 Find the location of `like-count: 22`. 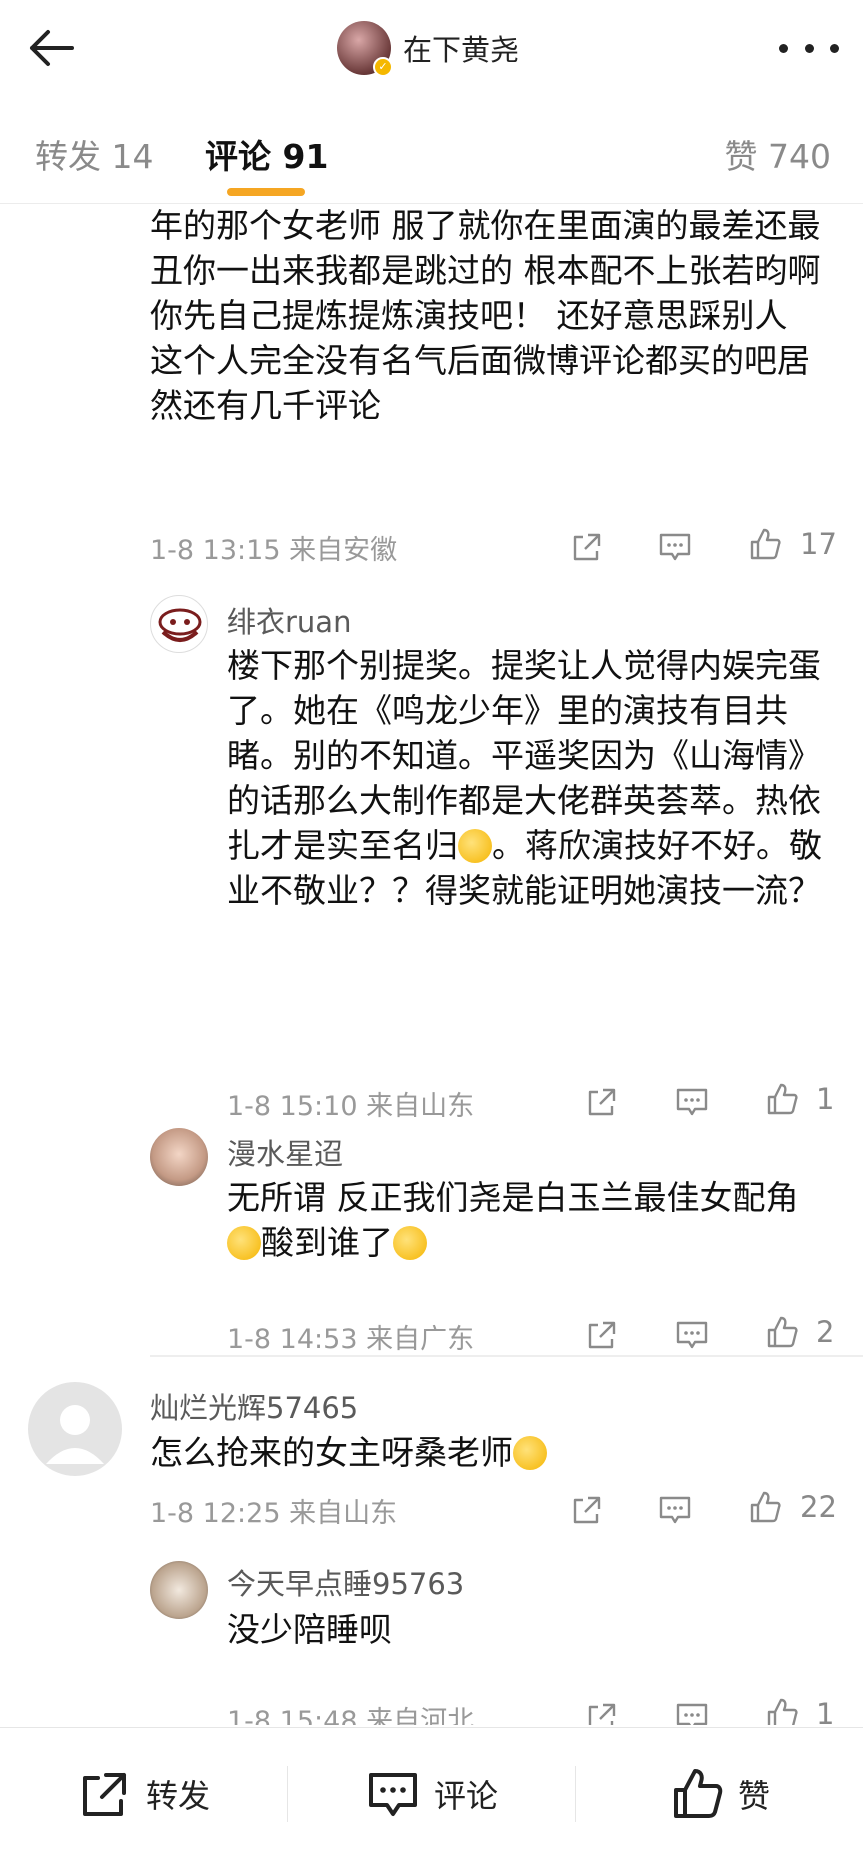

like-count: 22 is located at coordinates (818, 1507).